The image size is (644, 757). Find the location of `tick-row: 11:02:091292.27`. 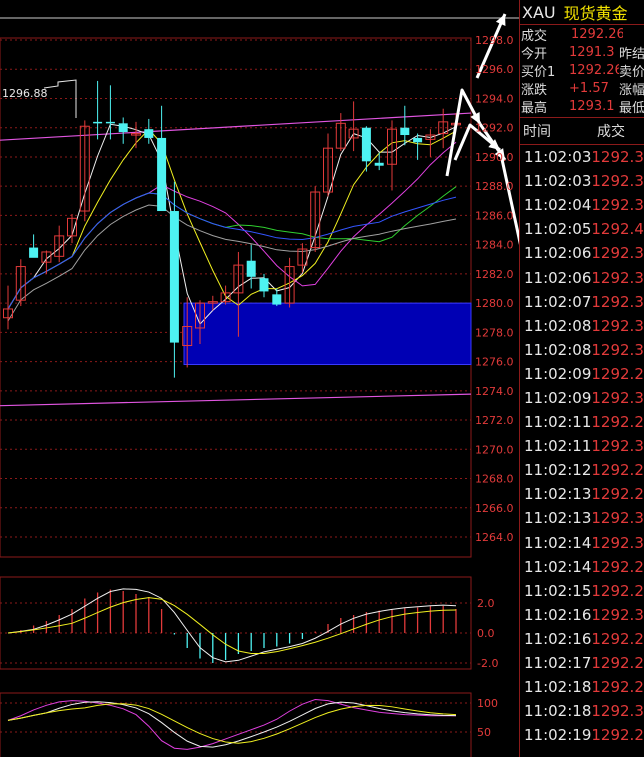

tick-row: 11:02:091292.27 is located at coordinates (582, 374).